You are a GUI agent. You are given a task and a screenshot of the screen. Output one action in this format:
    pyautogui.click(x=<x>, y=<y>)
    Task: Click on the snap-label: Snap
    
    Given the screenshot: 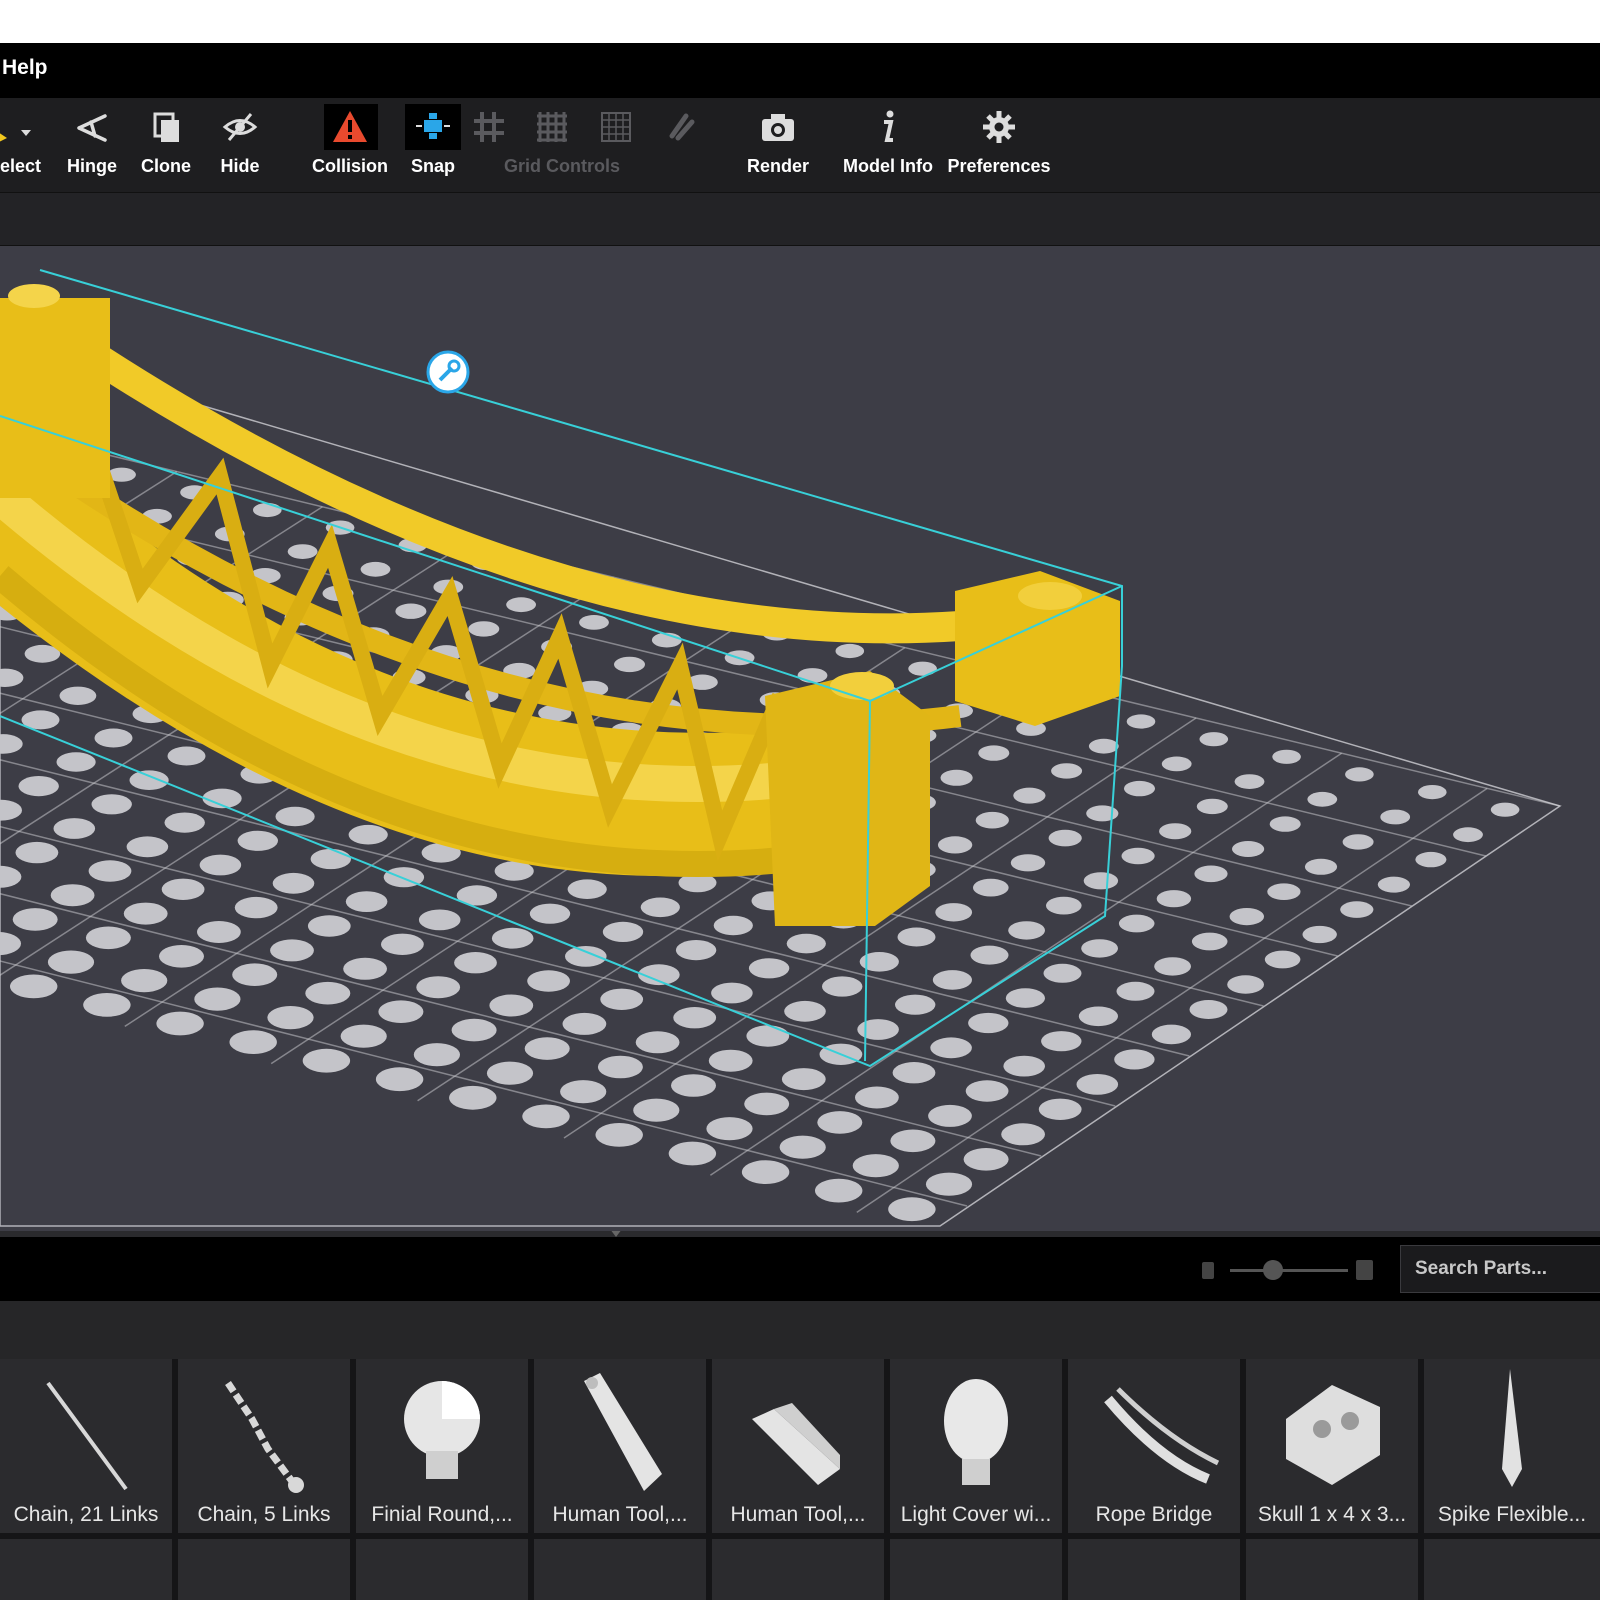 What is the action you would take?
    pyautogui.click(x=432, y=166)
    